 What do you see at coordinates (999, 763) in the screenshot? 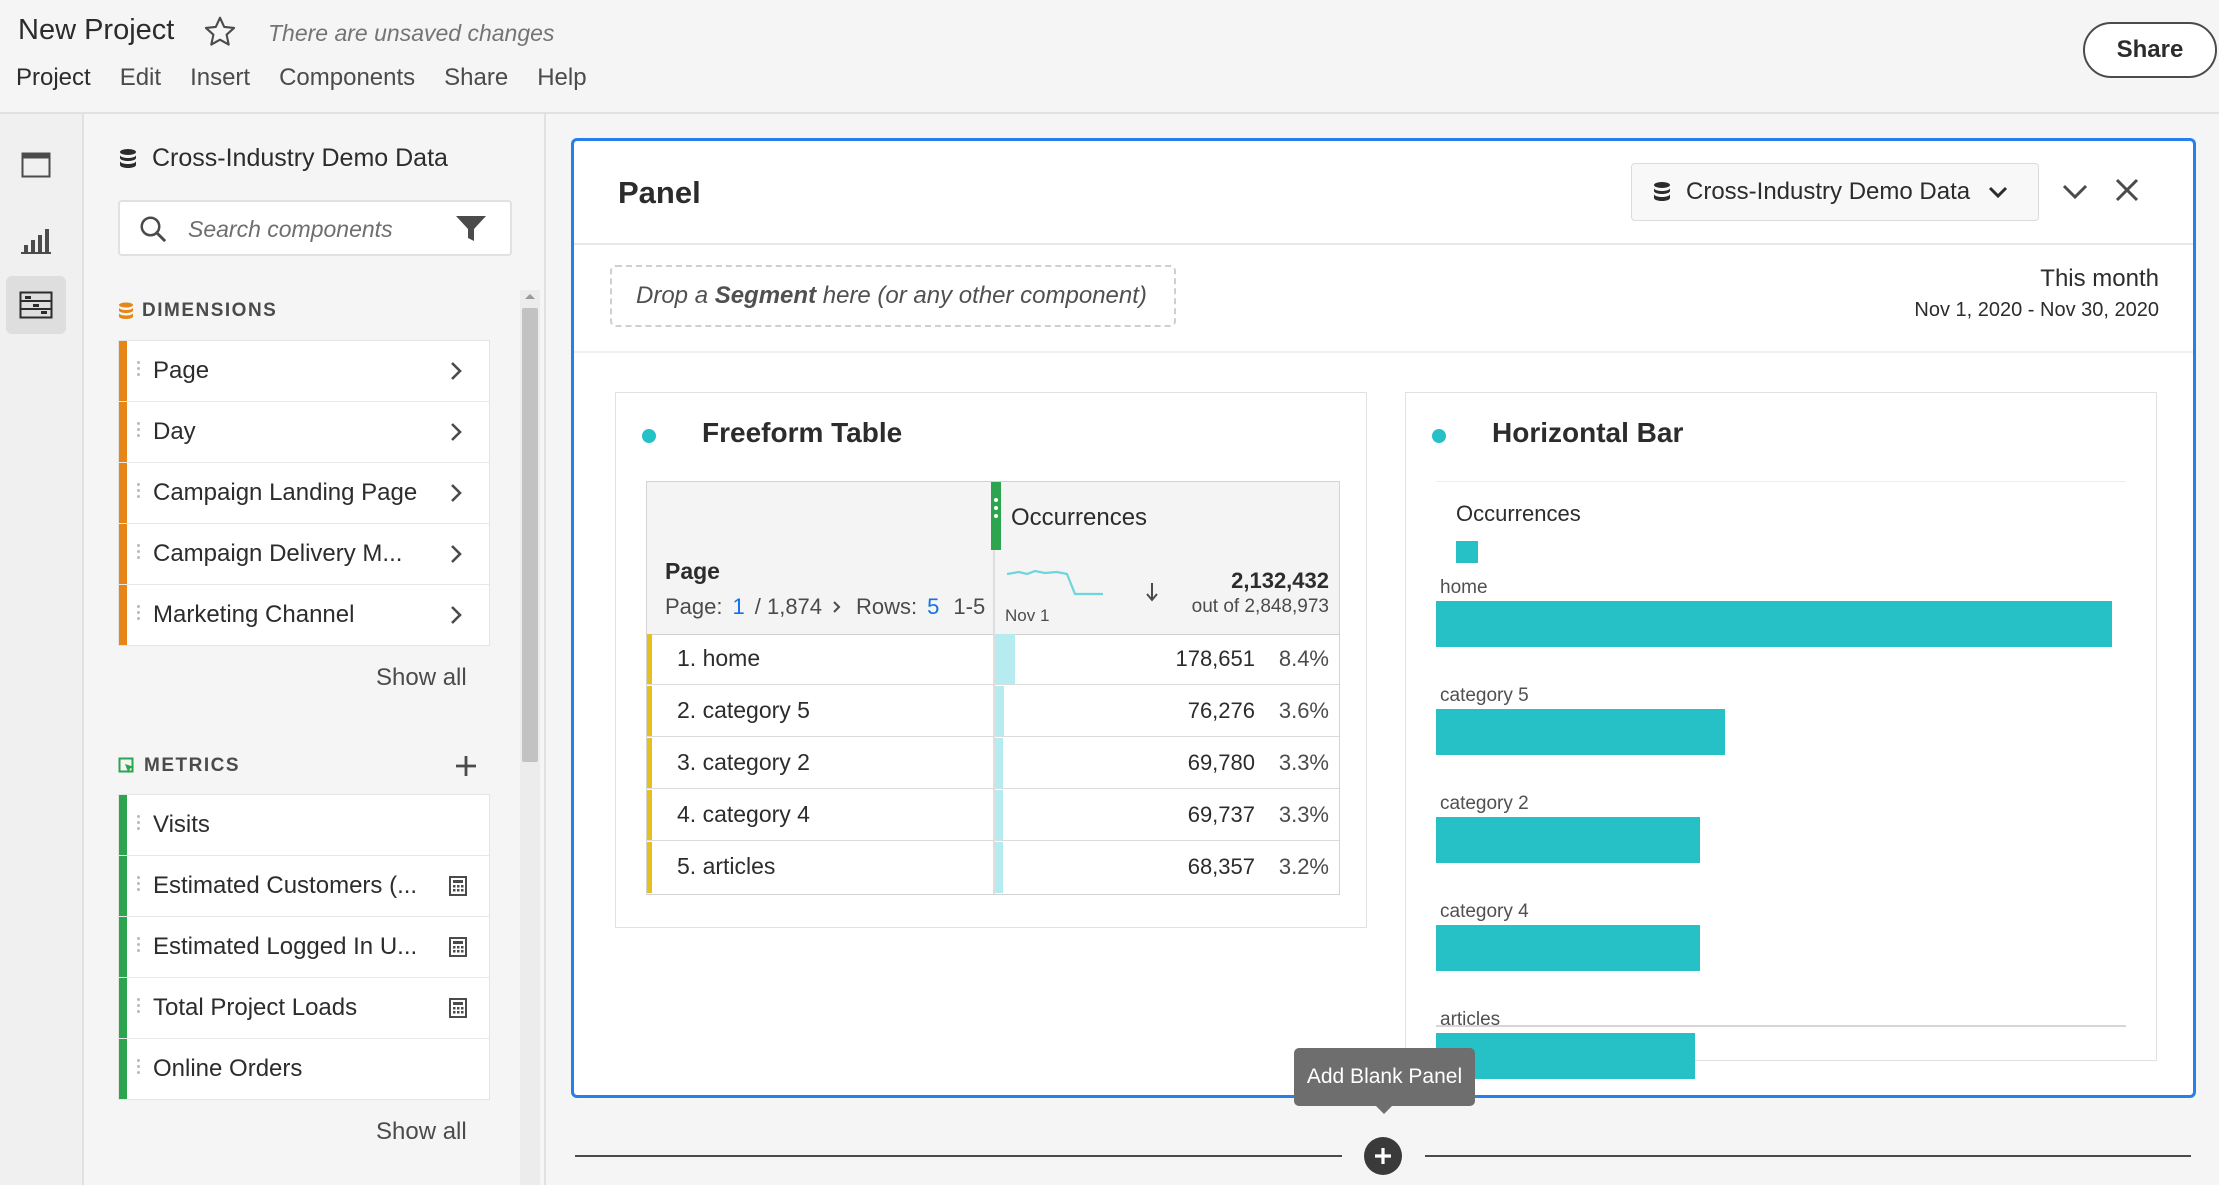
I see `row-percent-bar` at bounding box center [999, 763].